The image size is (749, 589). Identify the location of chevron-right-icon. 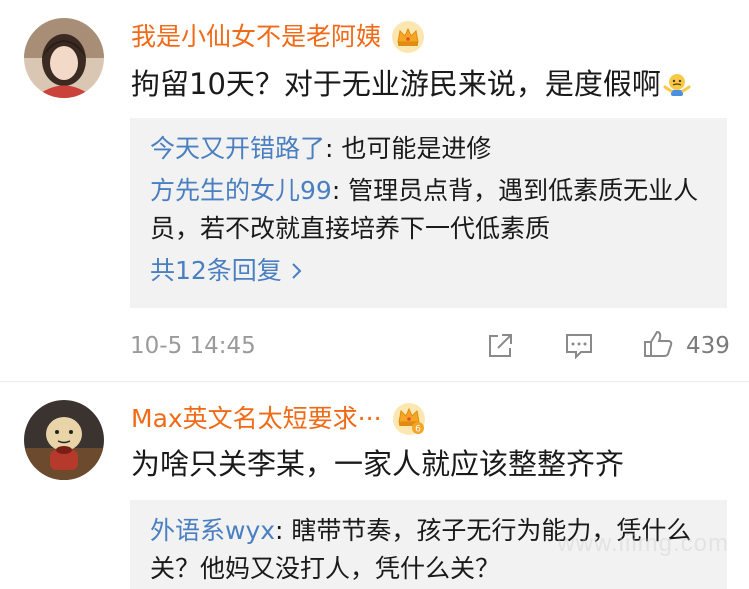
(297, 271).